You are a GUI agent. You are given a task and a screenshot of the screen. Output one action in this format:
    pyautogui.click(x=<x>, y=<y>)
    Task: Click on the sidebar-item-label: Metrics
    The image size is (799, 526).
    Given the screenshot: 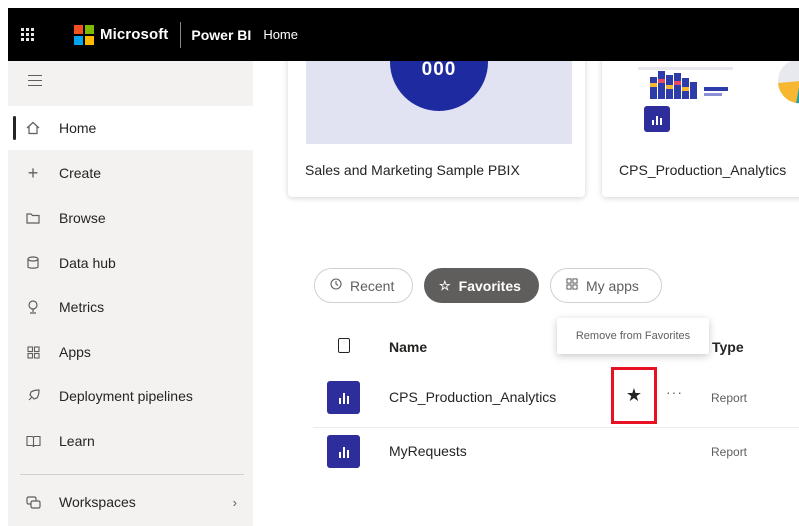 What is the action you would take?
    pyautogui.click(x=82, y=307)
    